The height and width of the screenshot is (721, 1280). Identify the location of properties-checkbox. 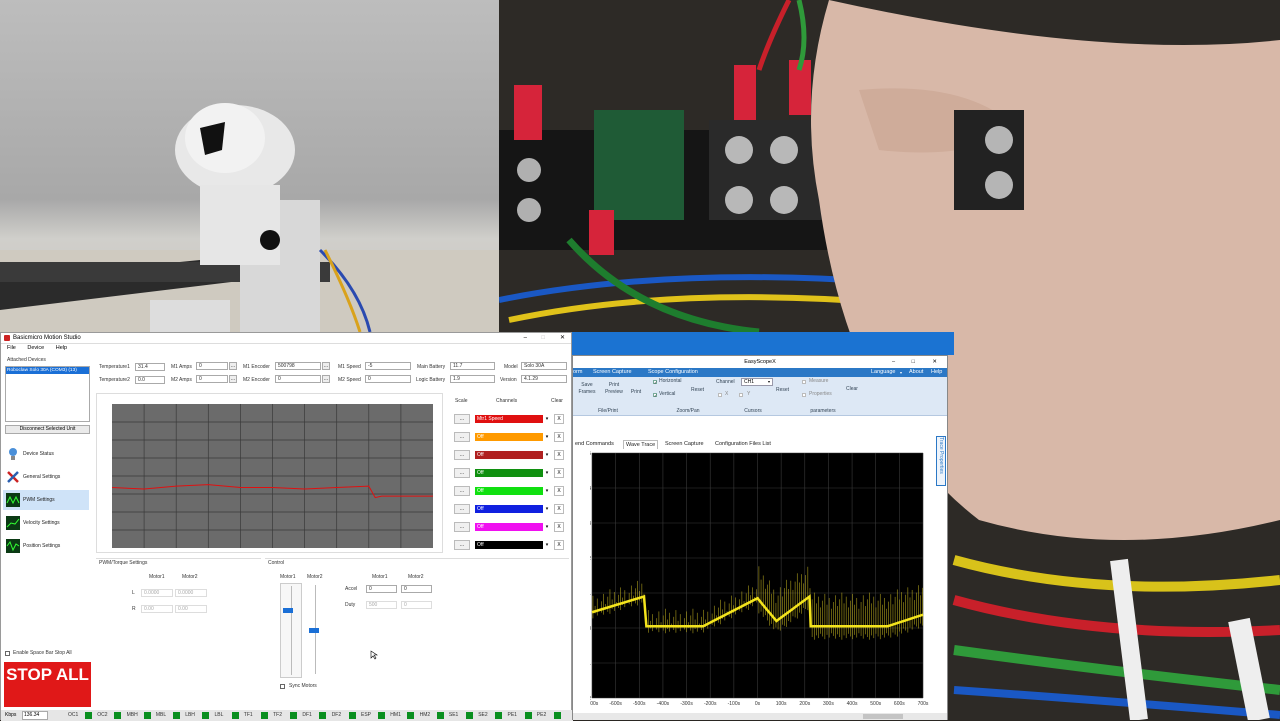
(804, 395).